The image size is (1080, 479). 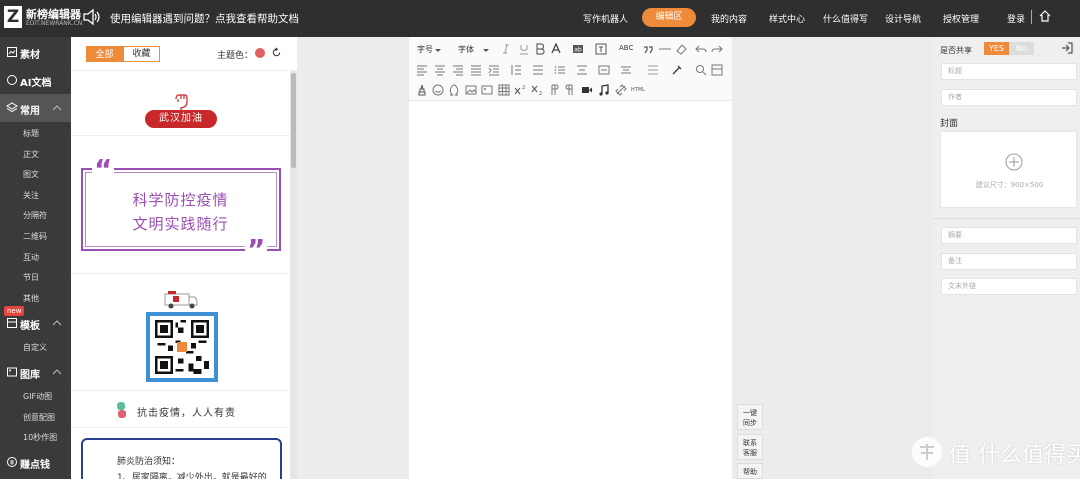 I want to click on format-painter-icon, so click(x=677, y=70).